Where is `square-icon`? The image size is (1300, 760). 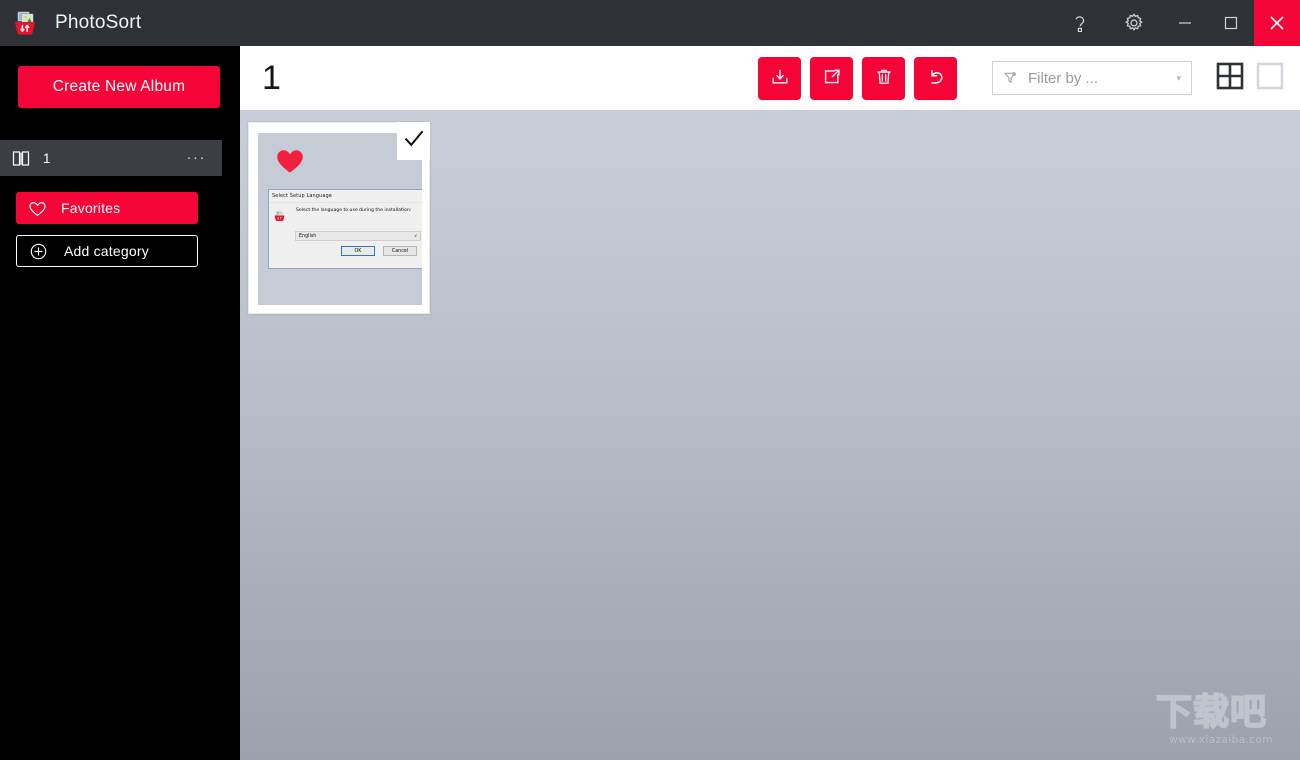
square-icon is located at coordinates (1270, 78).